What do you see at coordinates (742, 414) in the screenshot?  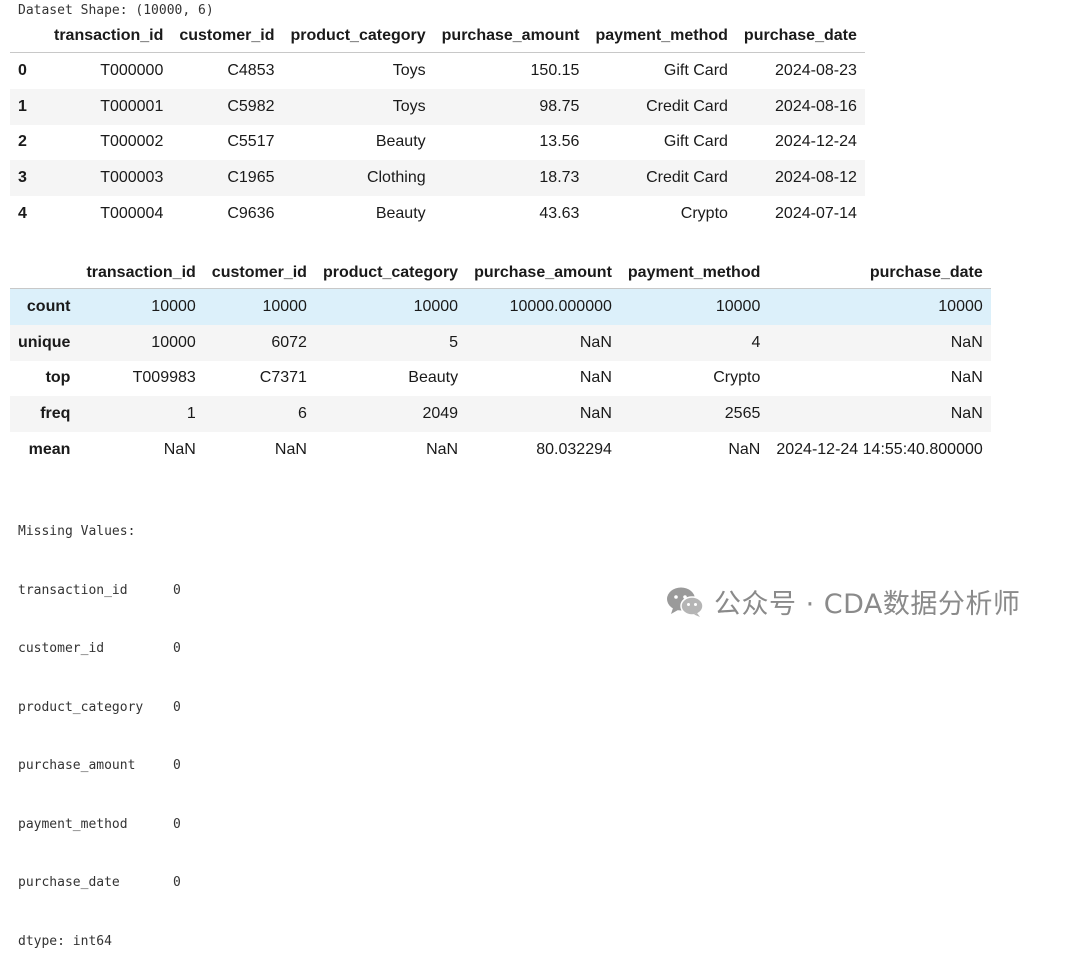 I see `table-cell: 2565` at bounding box center [742, 414].